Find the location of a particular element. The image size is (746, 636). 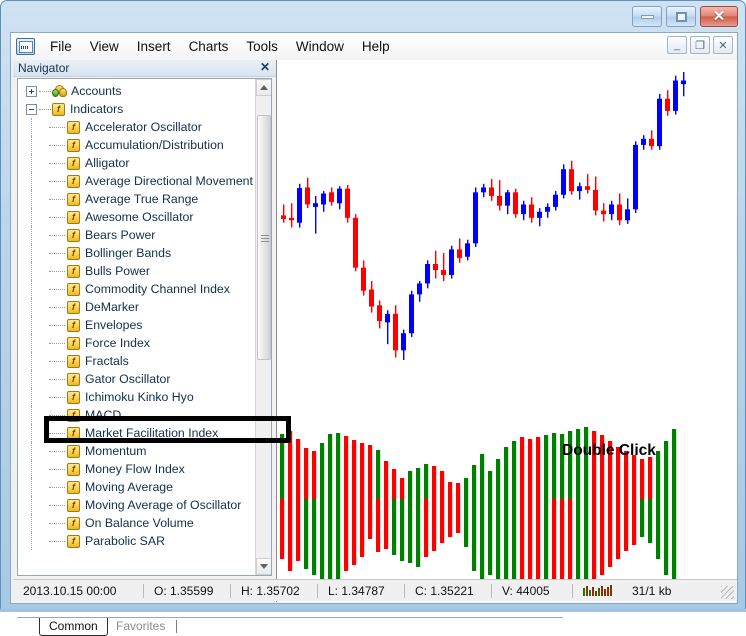

menu-item-file: File is located at coordinates (61, 46).